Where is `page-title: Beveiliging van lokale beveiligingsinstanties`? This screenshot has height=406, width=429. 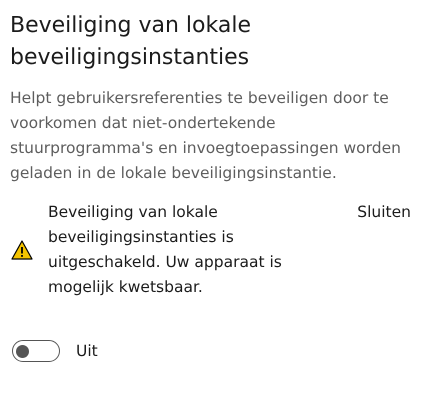
page-title: Beveiliging van lokale beveiligingsinstanties is located at coordinates (131, 42).